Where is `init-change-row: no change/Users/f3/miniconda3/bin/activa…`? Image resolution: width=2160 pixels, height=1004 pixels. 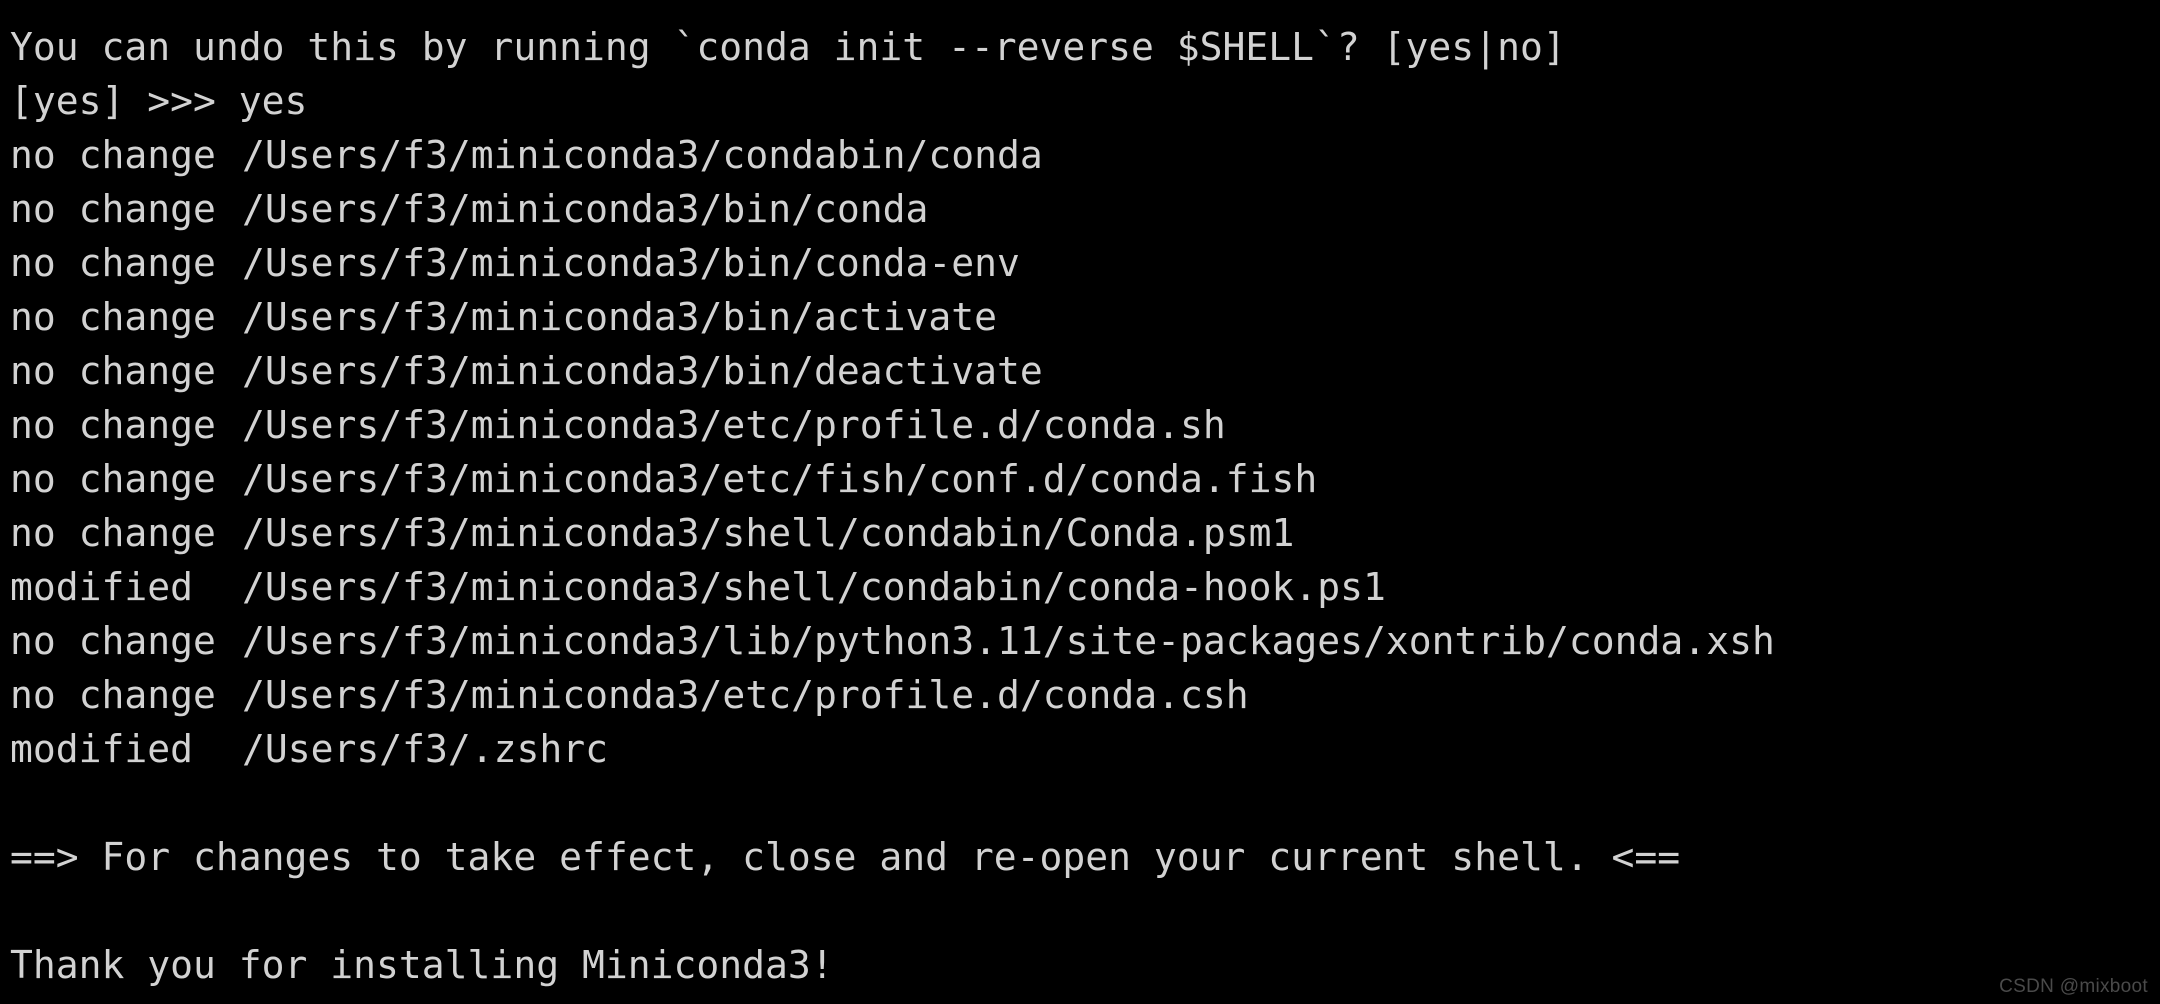 init-change-row: no change/Users/f3/miniconda3/bin/activa… is located at coordinates (1085, 317).